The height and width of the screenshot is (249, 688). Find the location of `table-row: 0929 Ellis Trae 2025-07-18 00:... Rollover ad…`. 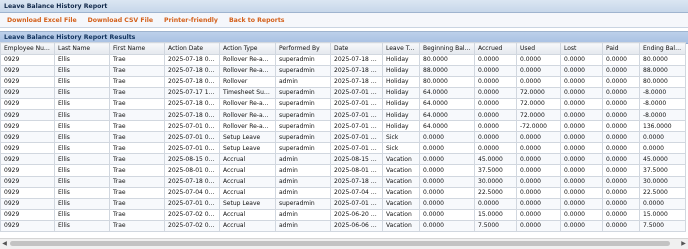

table-row: 0929 Ellis Trae 2025-07-18 00:... Rollover ad… is located at coordinates (343, 81).